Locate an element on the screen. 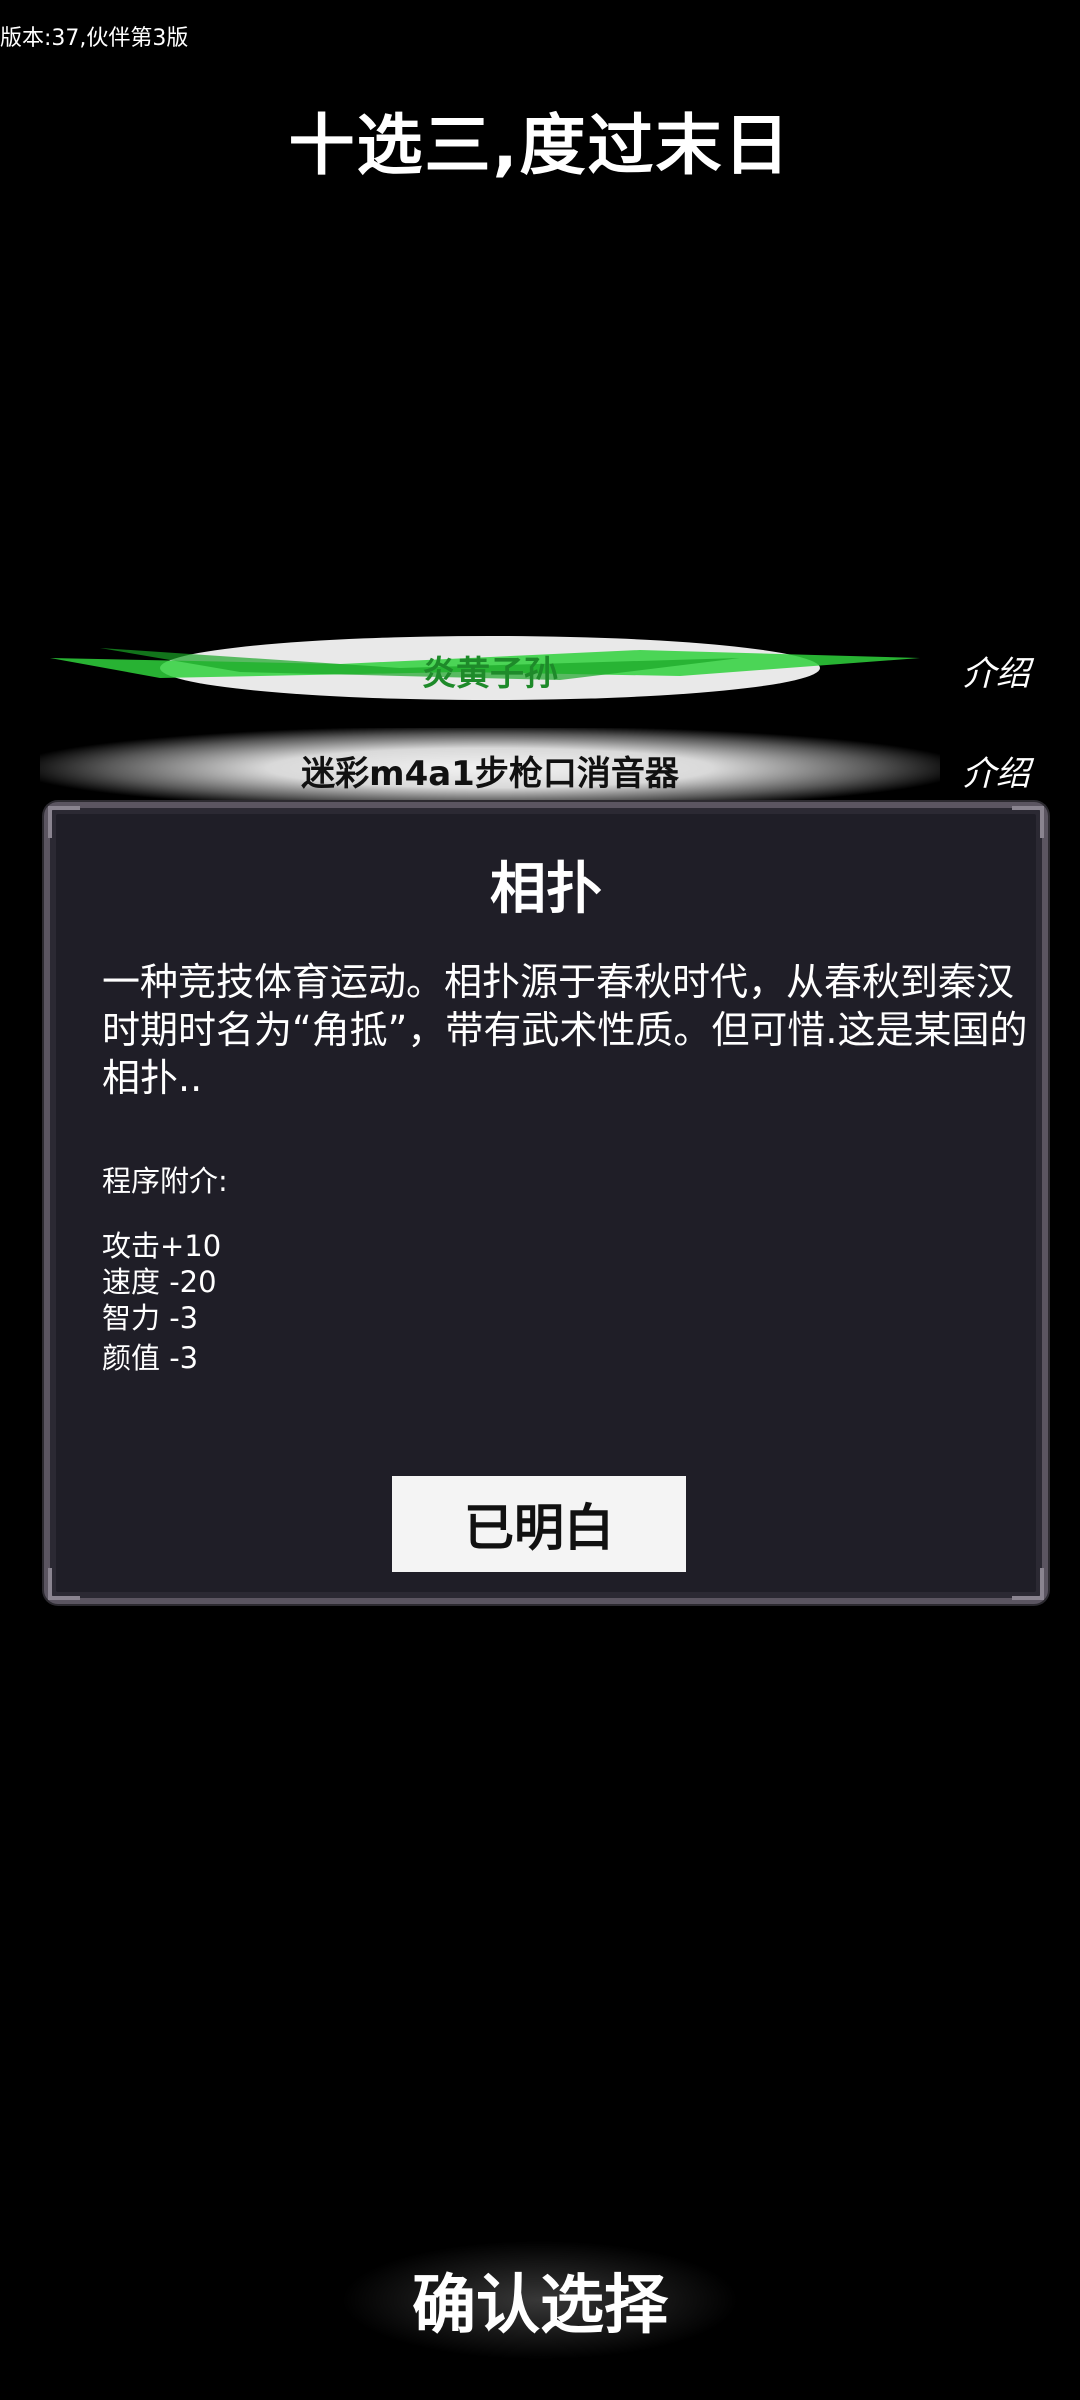 This screenshot has height=2400, width=1080. page-title: 十选三,度过末日 is located at coordinates (540, 145).